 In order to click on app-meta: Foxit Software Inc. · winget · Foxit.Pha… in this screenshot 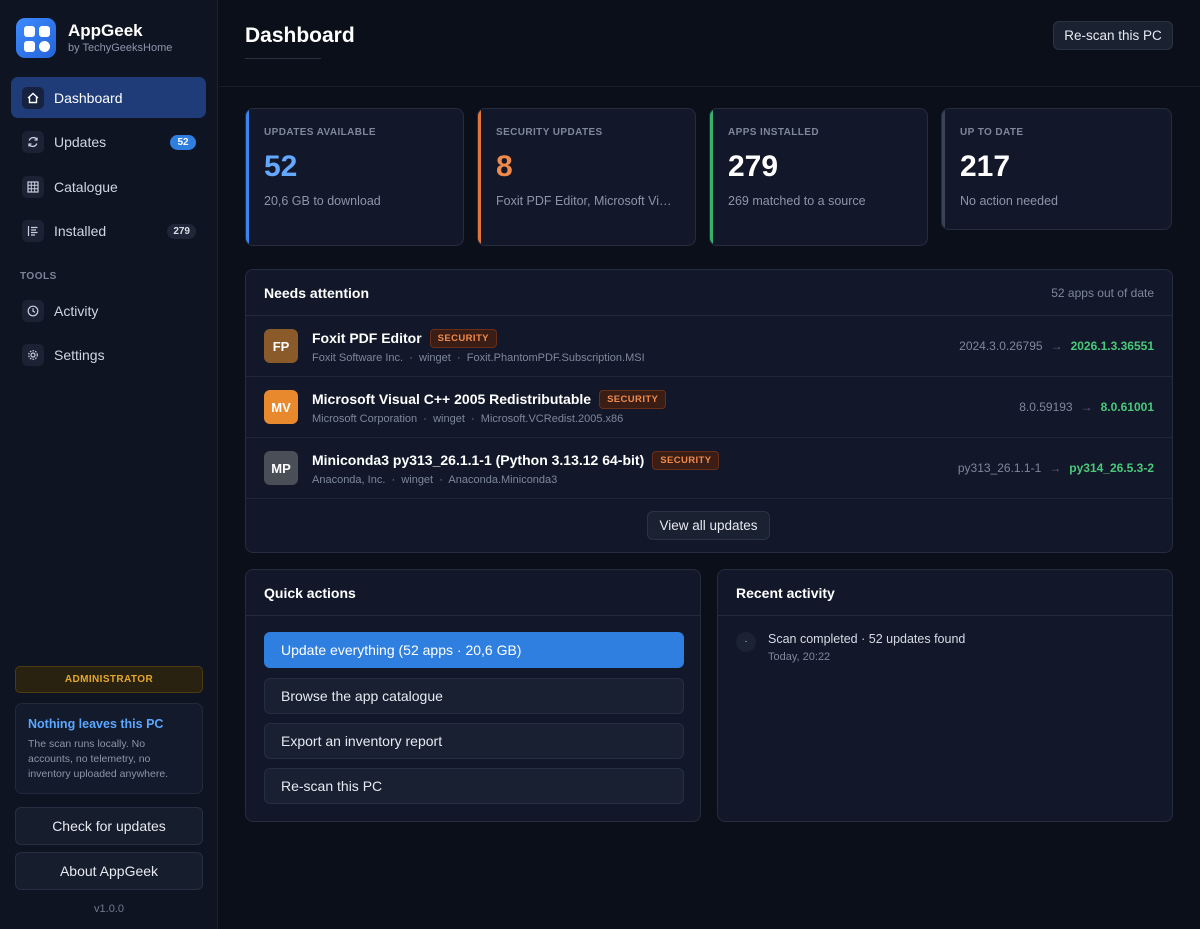, I will do `click(635, 358)`.